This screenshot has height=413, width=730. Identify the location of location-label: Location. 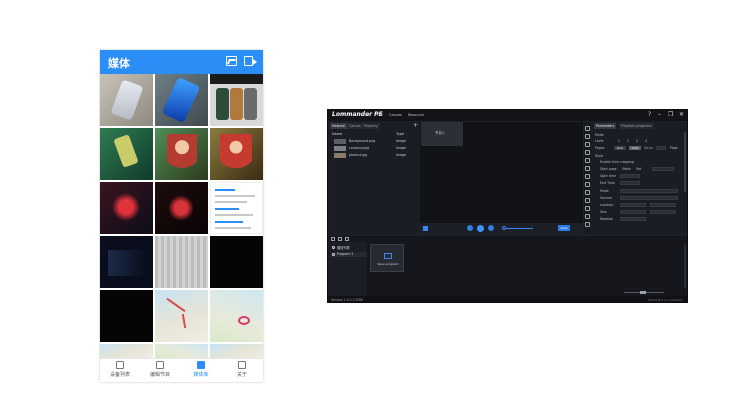
(607, 205).